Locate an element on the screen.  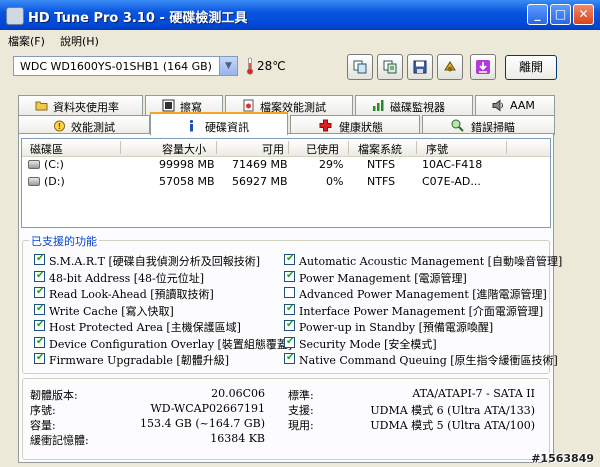
watermark-text: #1563849 is located at coordinates (562, 458).